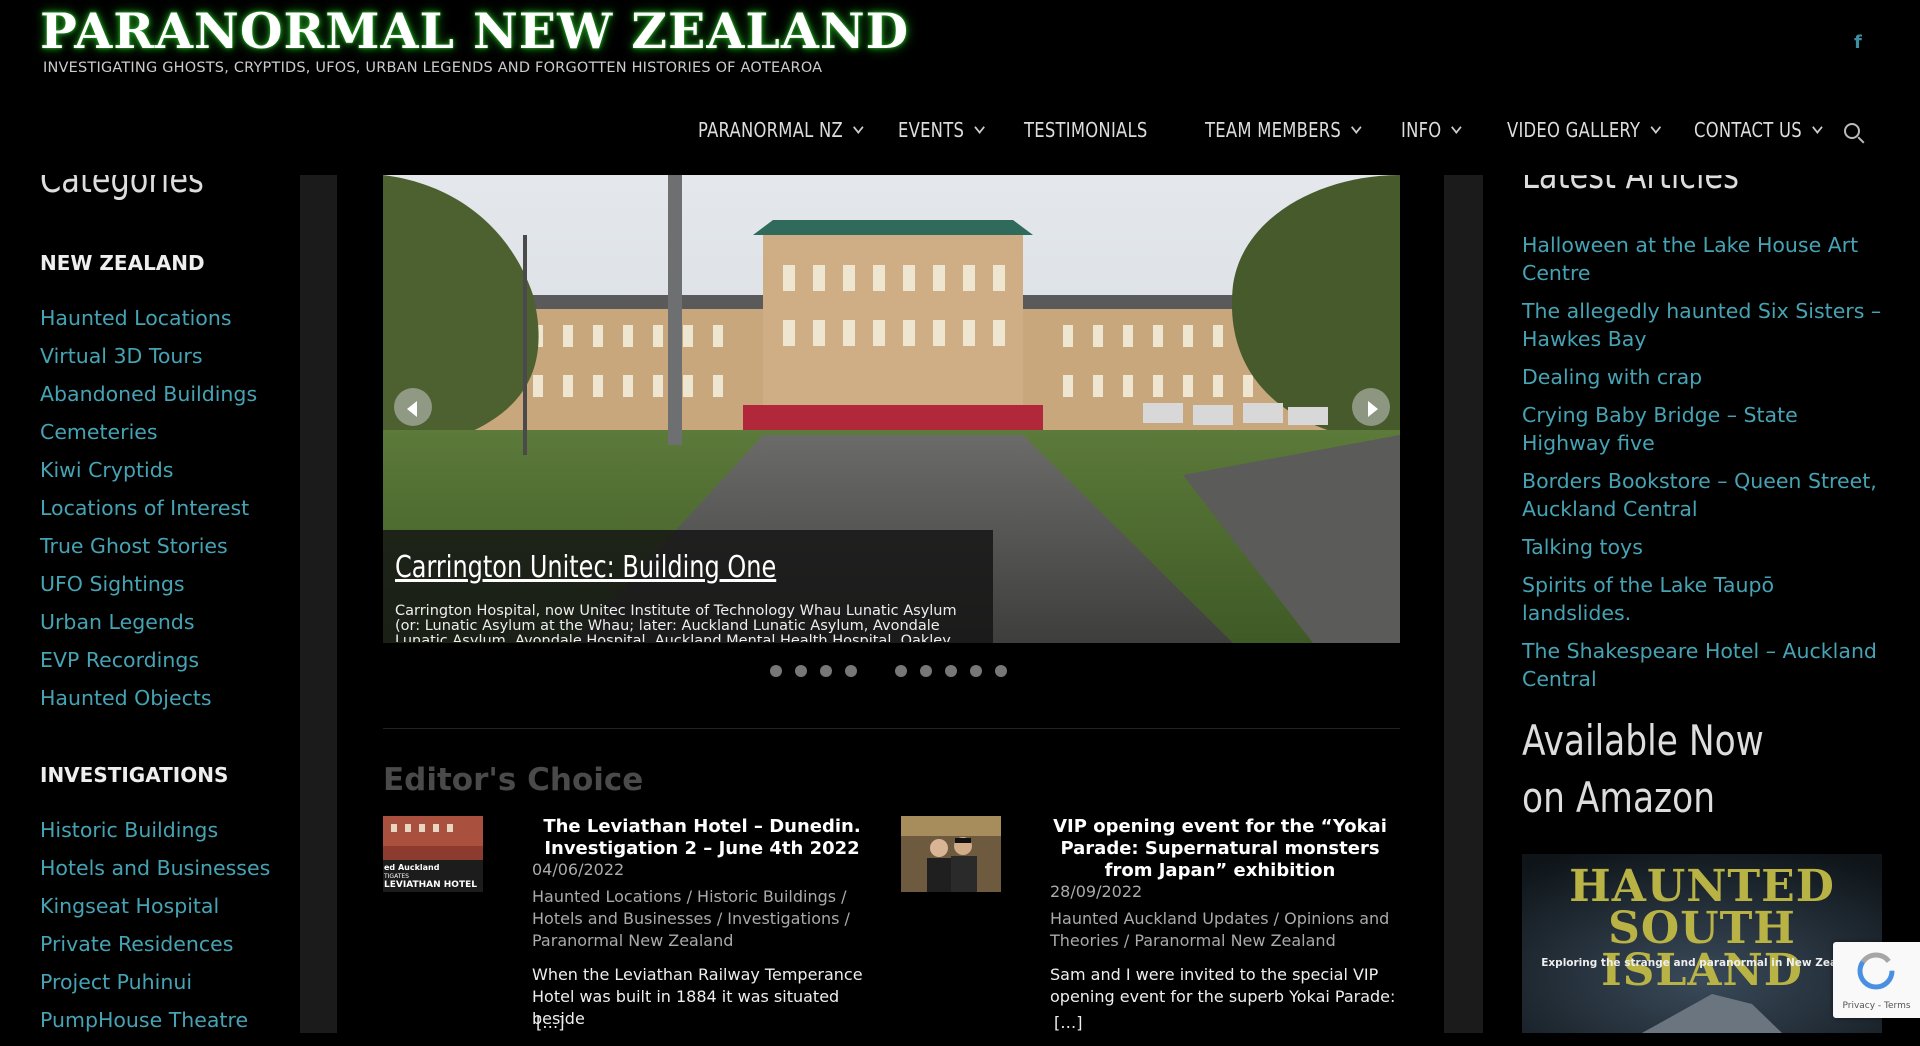  What do you see at coordinates (148, 477) in the screenshot?
I see `category-link: Kiwi Cryptids` at bounding box center [148, 477].